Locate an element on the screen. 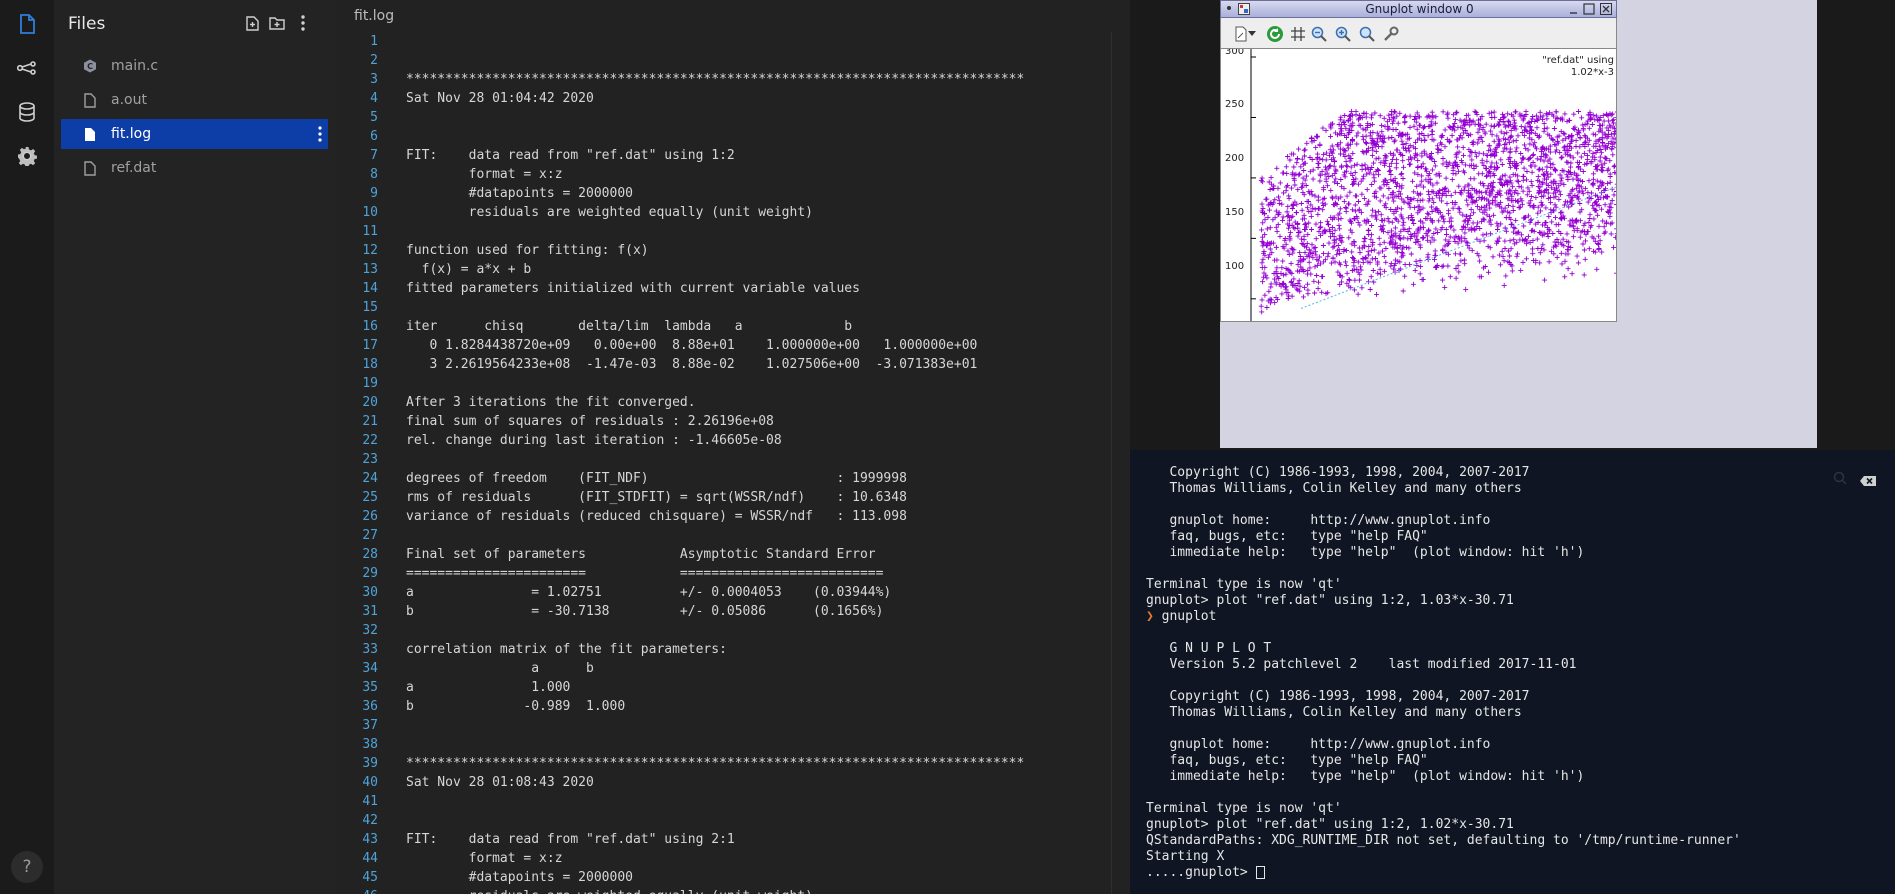 This screenshot has height=894, width=1895. code-line: 34 a b is located at coordinates (733, 668).